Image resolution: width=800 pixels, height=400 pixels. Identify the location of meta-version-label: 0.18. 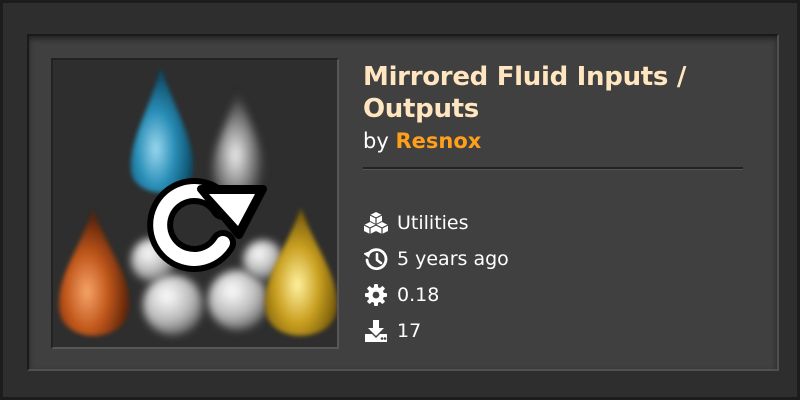
(418, 295).